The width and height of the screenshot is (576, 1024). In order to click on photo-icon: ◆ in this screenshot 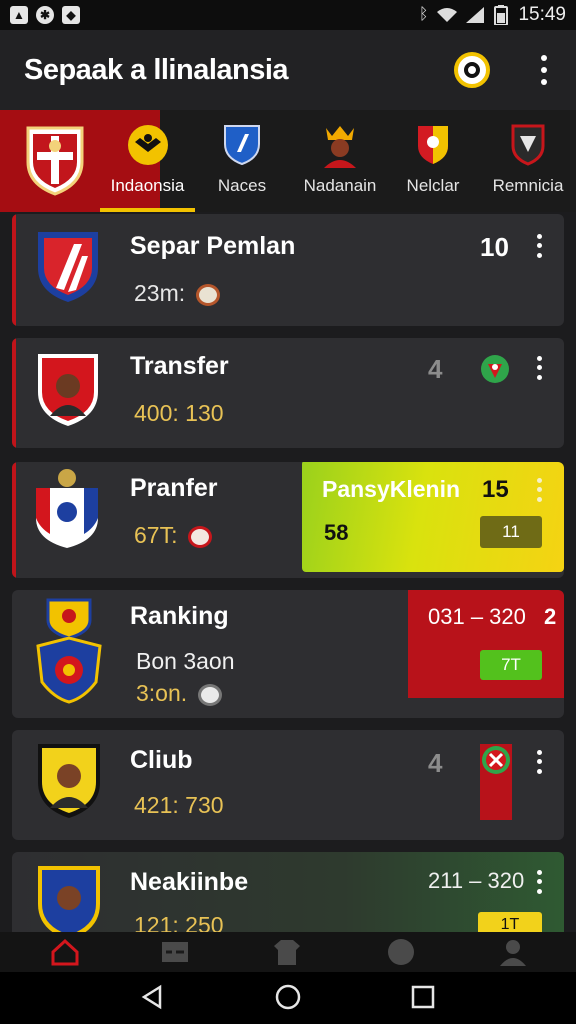, I will do `click(71, 15)`.